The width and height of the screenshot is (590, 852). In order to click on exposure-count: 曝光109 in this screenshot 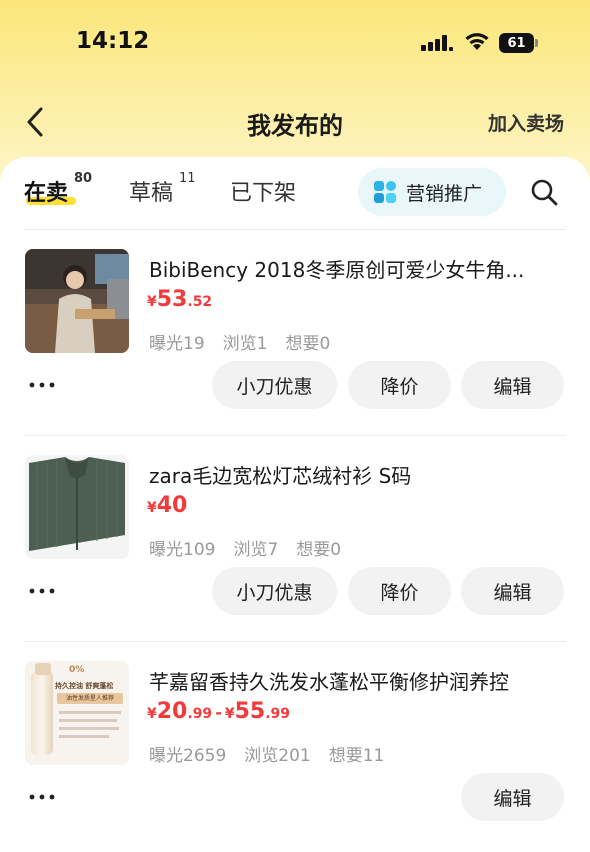, I will do `click(182, 550)`.